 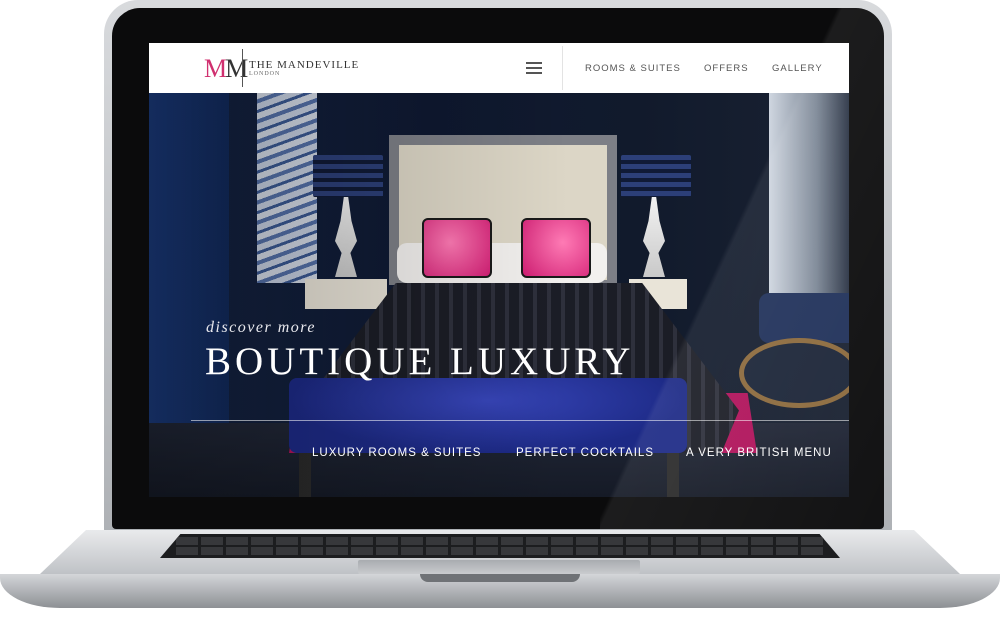 What do you see at coordinates (534, 68) in the screenshot?
I see `hamburger-icon` at bounding box center [534, 68].